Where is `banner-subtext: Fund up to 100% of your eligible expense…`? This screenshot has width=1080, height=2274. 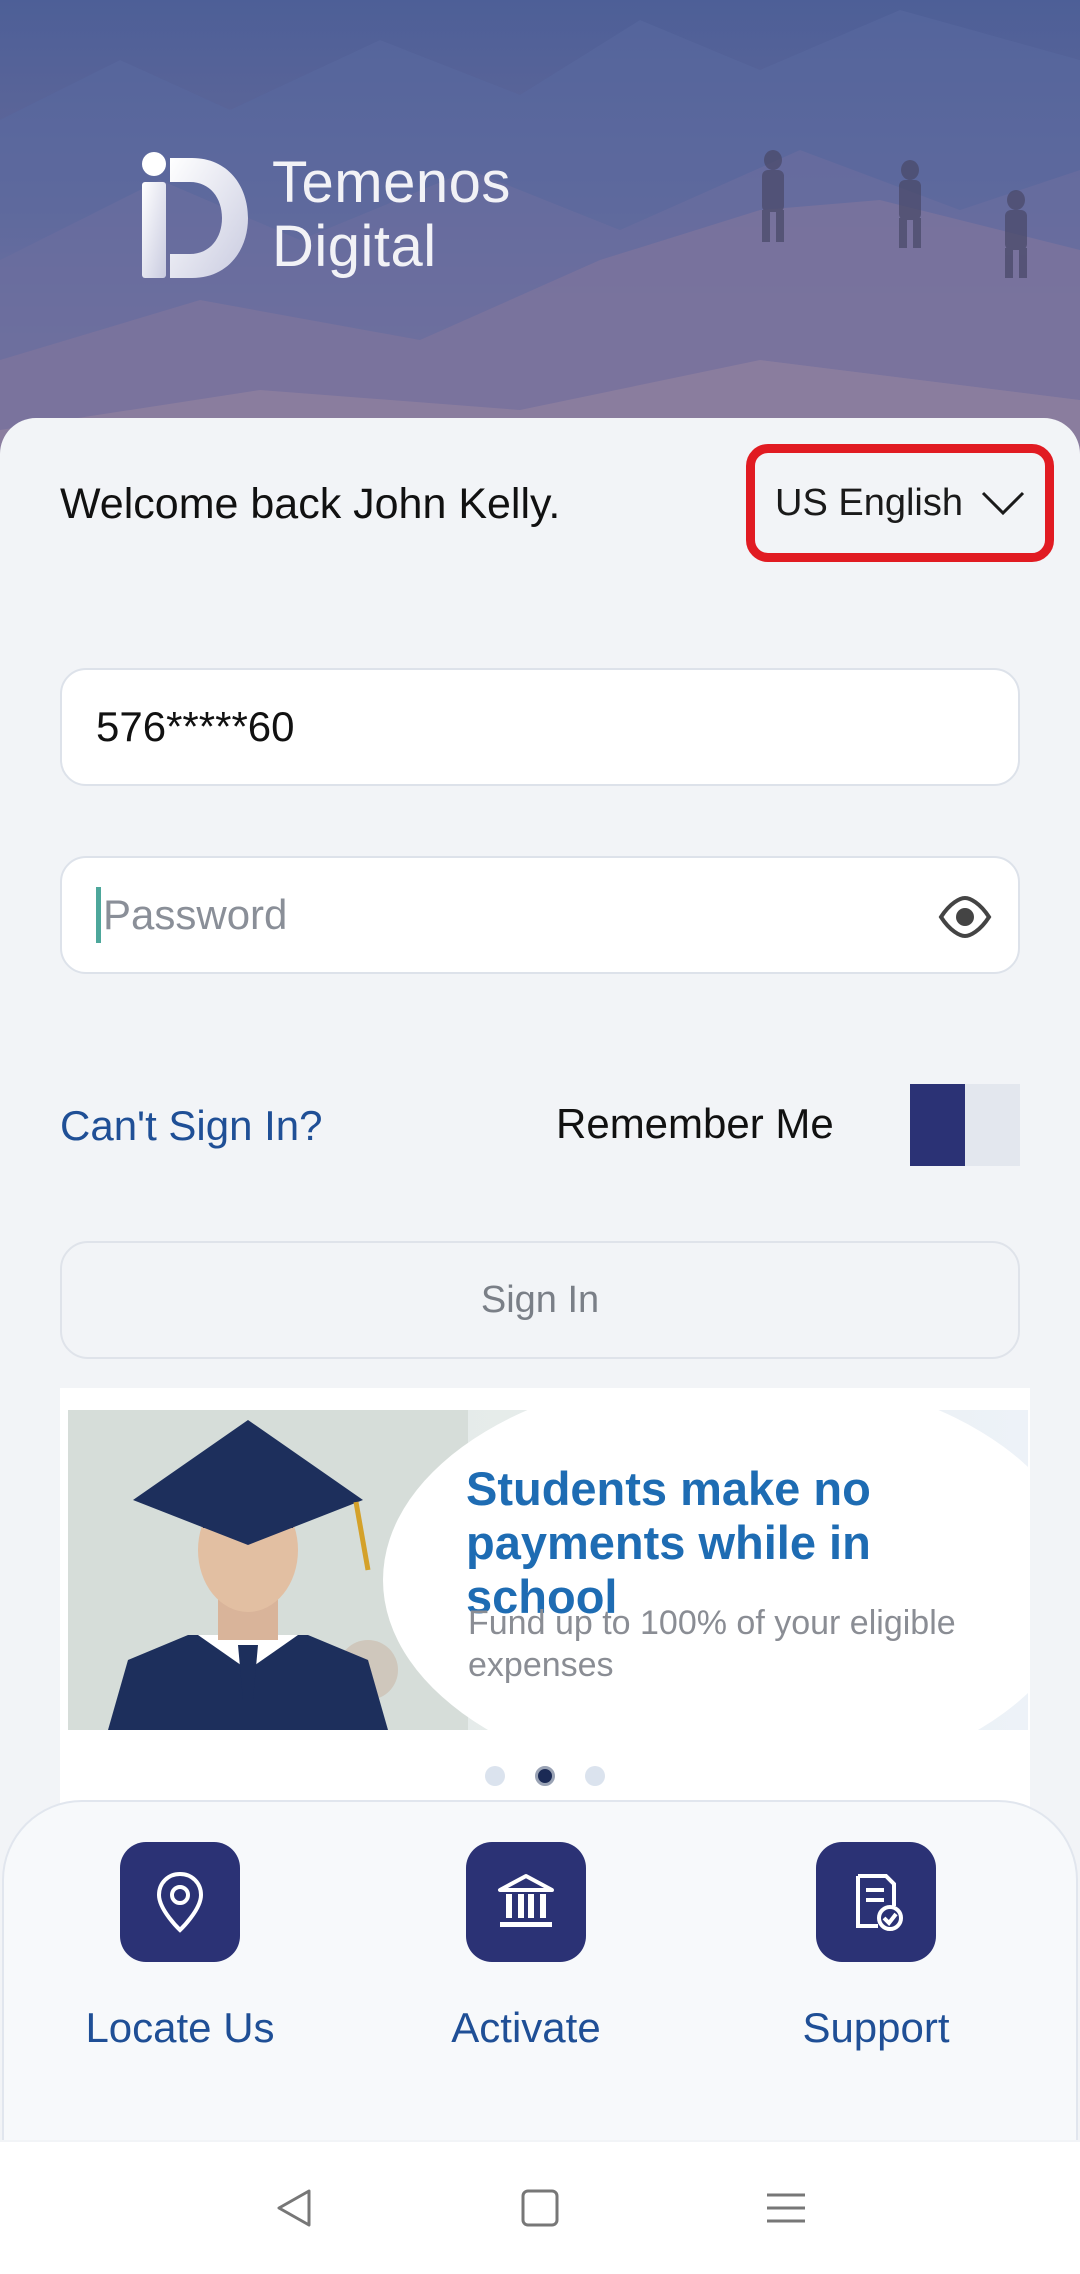 banner-subtext: Fund up to 100% of your eligible expense… is located at coordinates (712, 1644).